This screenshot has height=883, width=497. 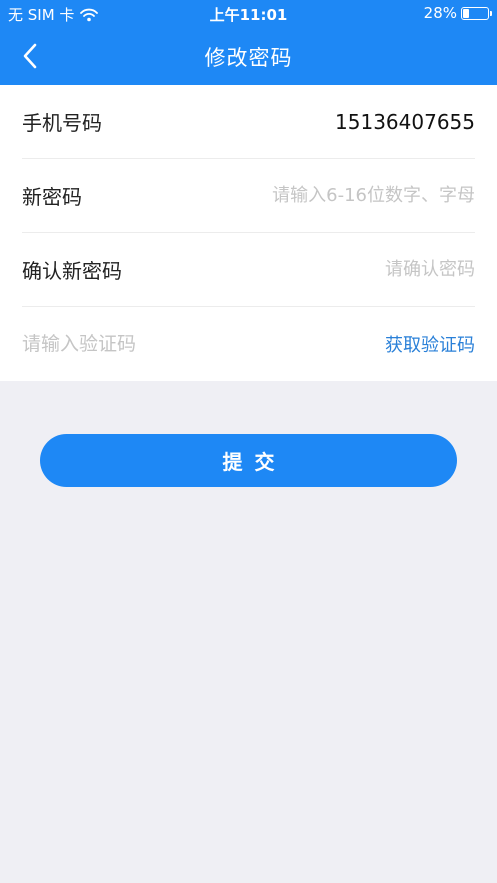 What do you see at coordinates (62, 123) in the screenshot?
I see `phone-label: 手机号码` at bounding box center [62, 123].